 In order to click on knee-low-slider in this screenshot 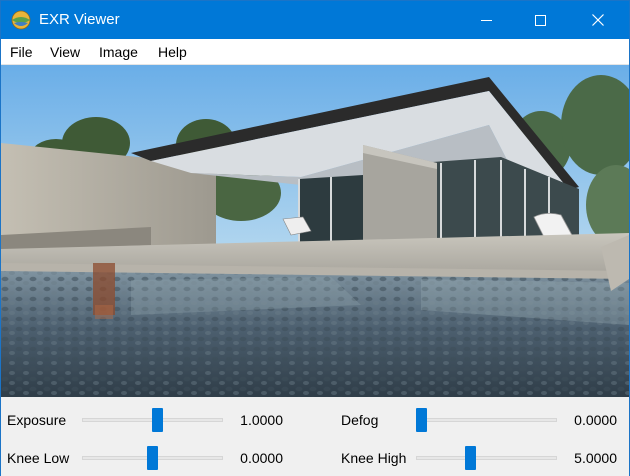, I will do `click(152, 457)`.